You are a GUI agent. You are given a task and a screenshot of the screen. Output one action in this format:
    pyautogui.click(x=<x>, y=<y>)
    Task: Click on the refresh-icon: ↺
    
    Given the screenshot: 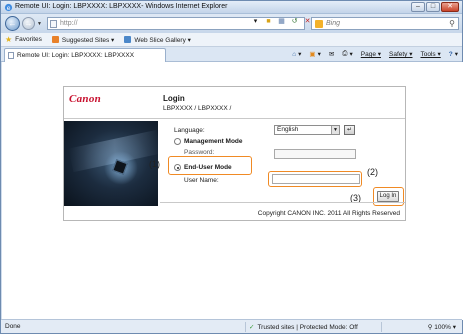 What is the action you would take?
    pyautogui.click(x=294, y=21)
    